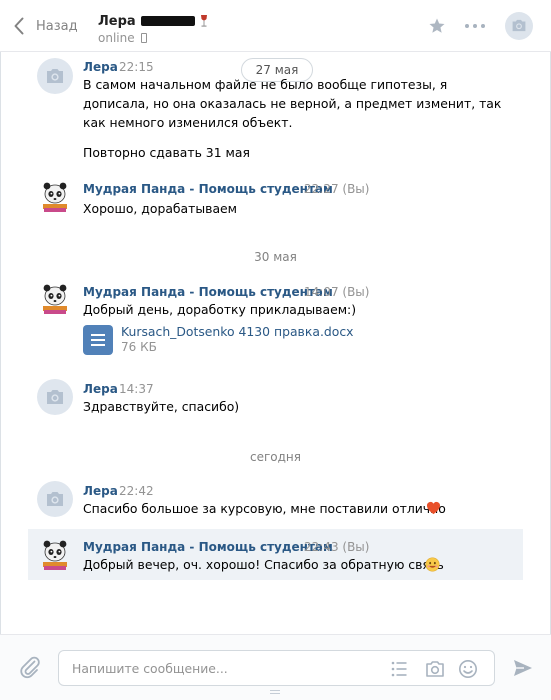 The image size is (551, 700). Describe the element at coordinates (336, 547) in the screenshot. I see `message-time: 22:43 (Вы)` at that location.